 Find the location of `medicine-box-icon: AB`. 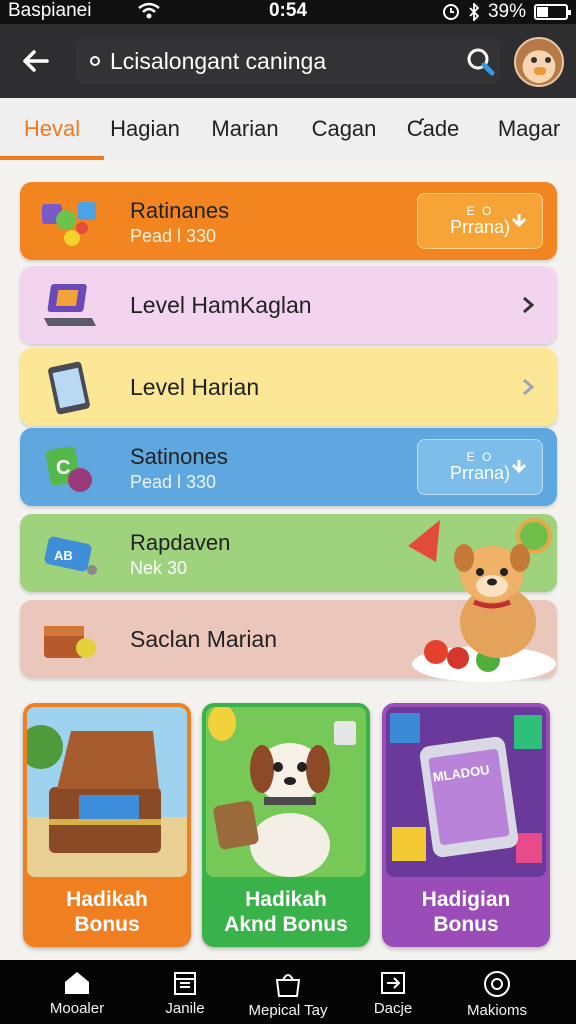

medicine-box-icon: AB is located at coordinates (70, 555).